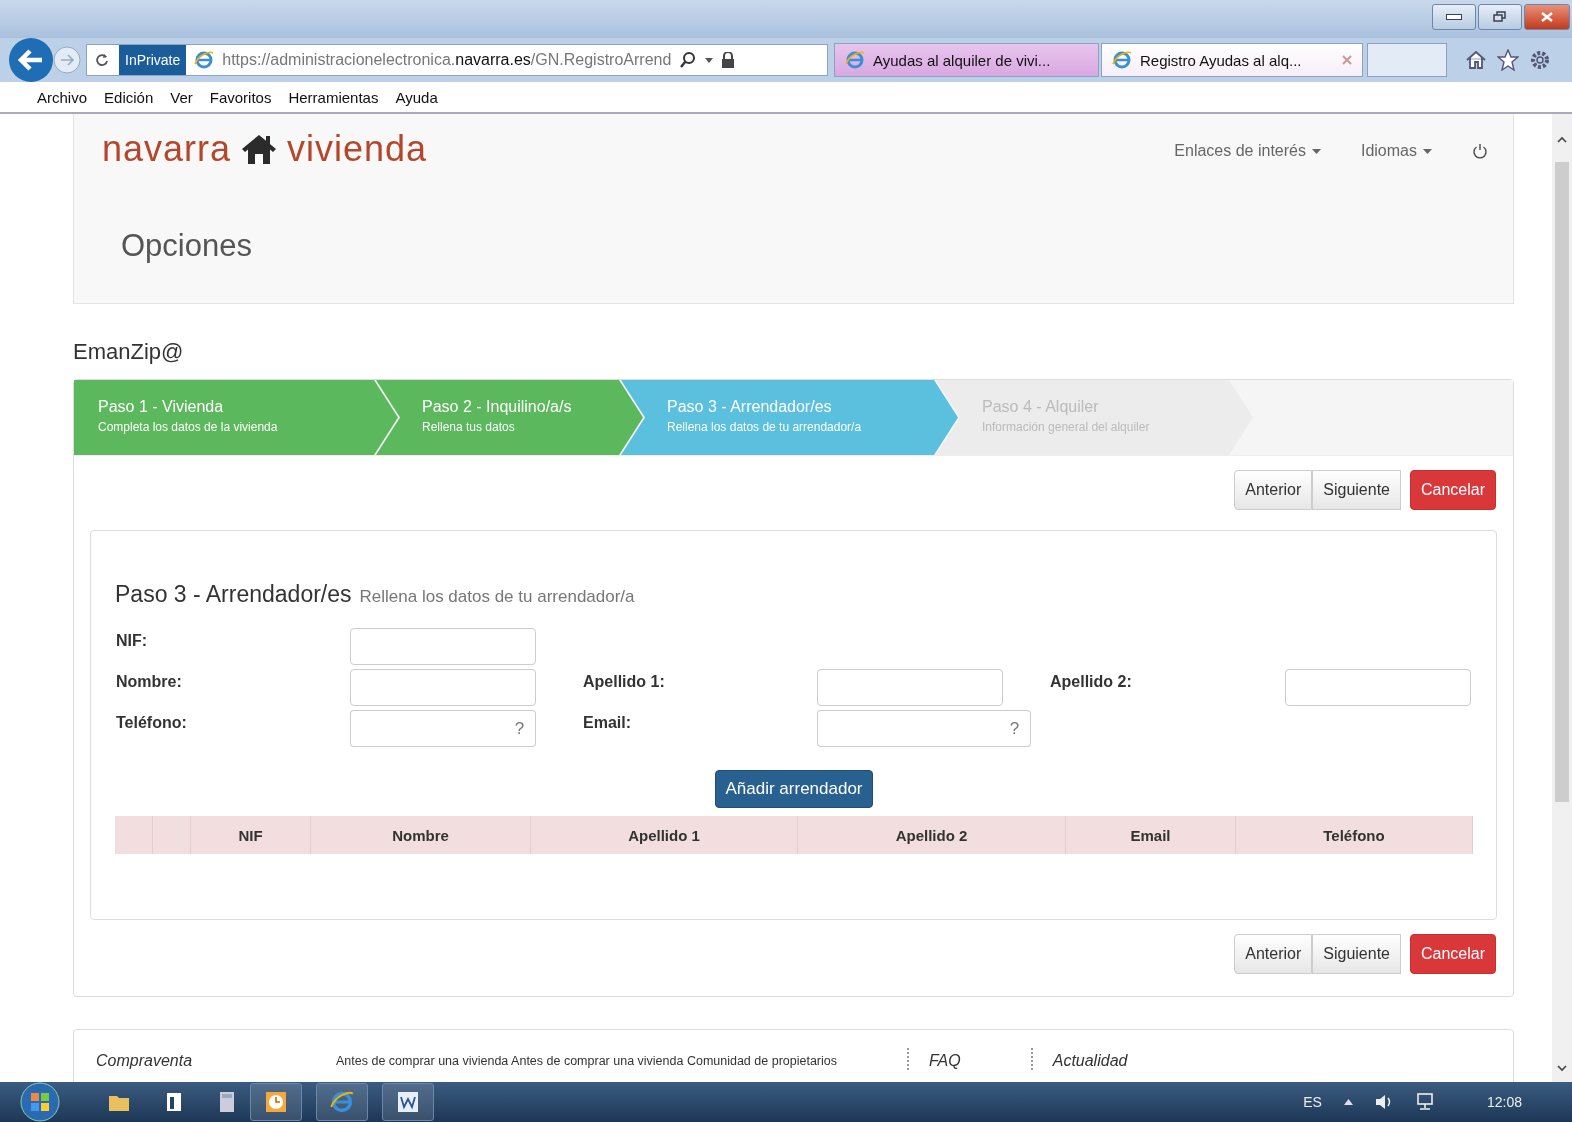 The image size is (1572, 1122). Describe the element at coordinates (276, 1102) in the screenshot. I see `clock-icon` at that location.